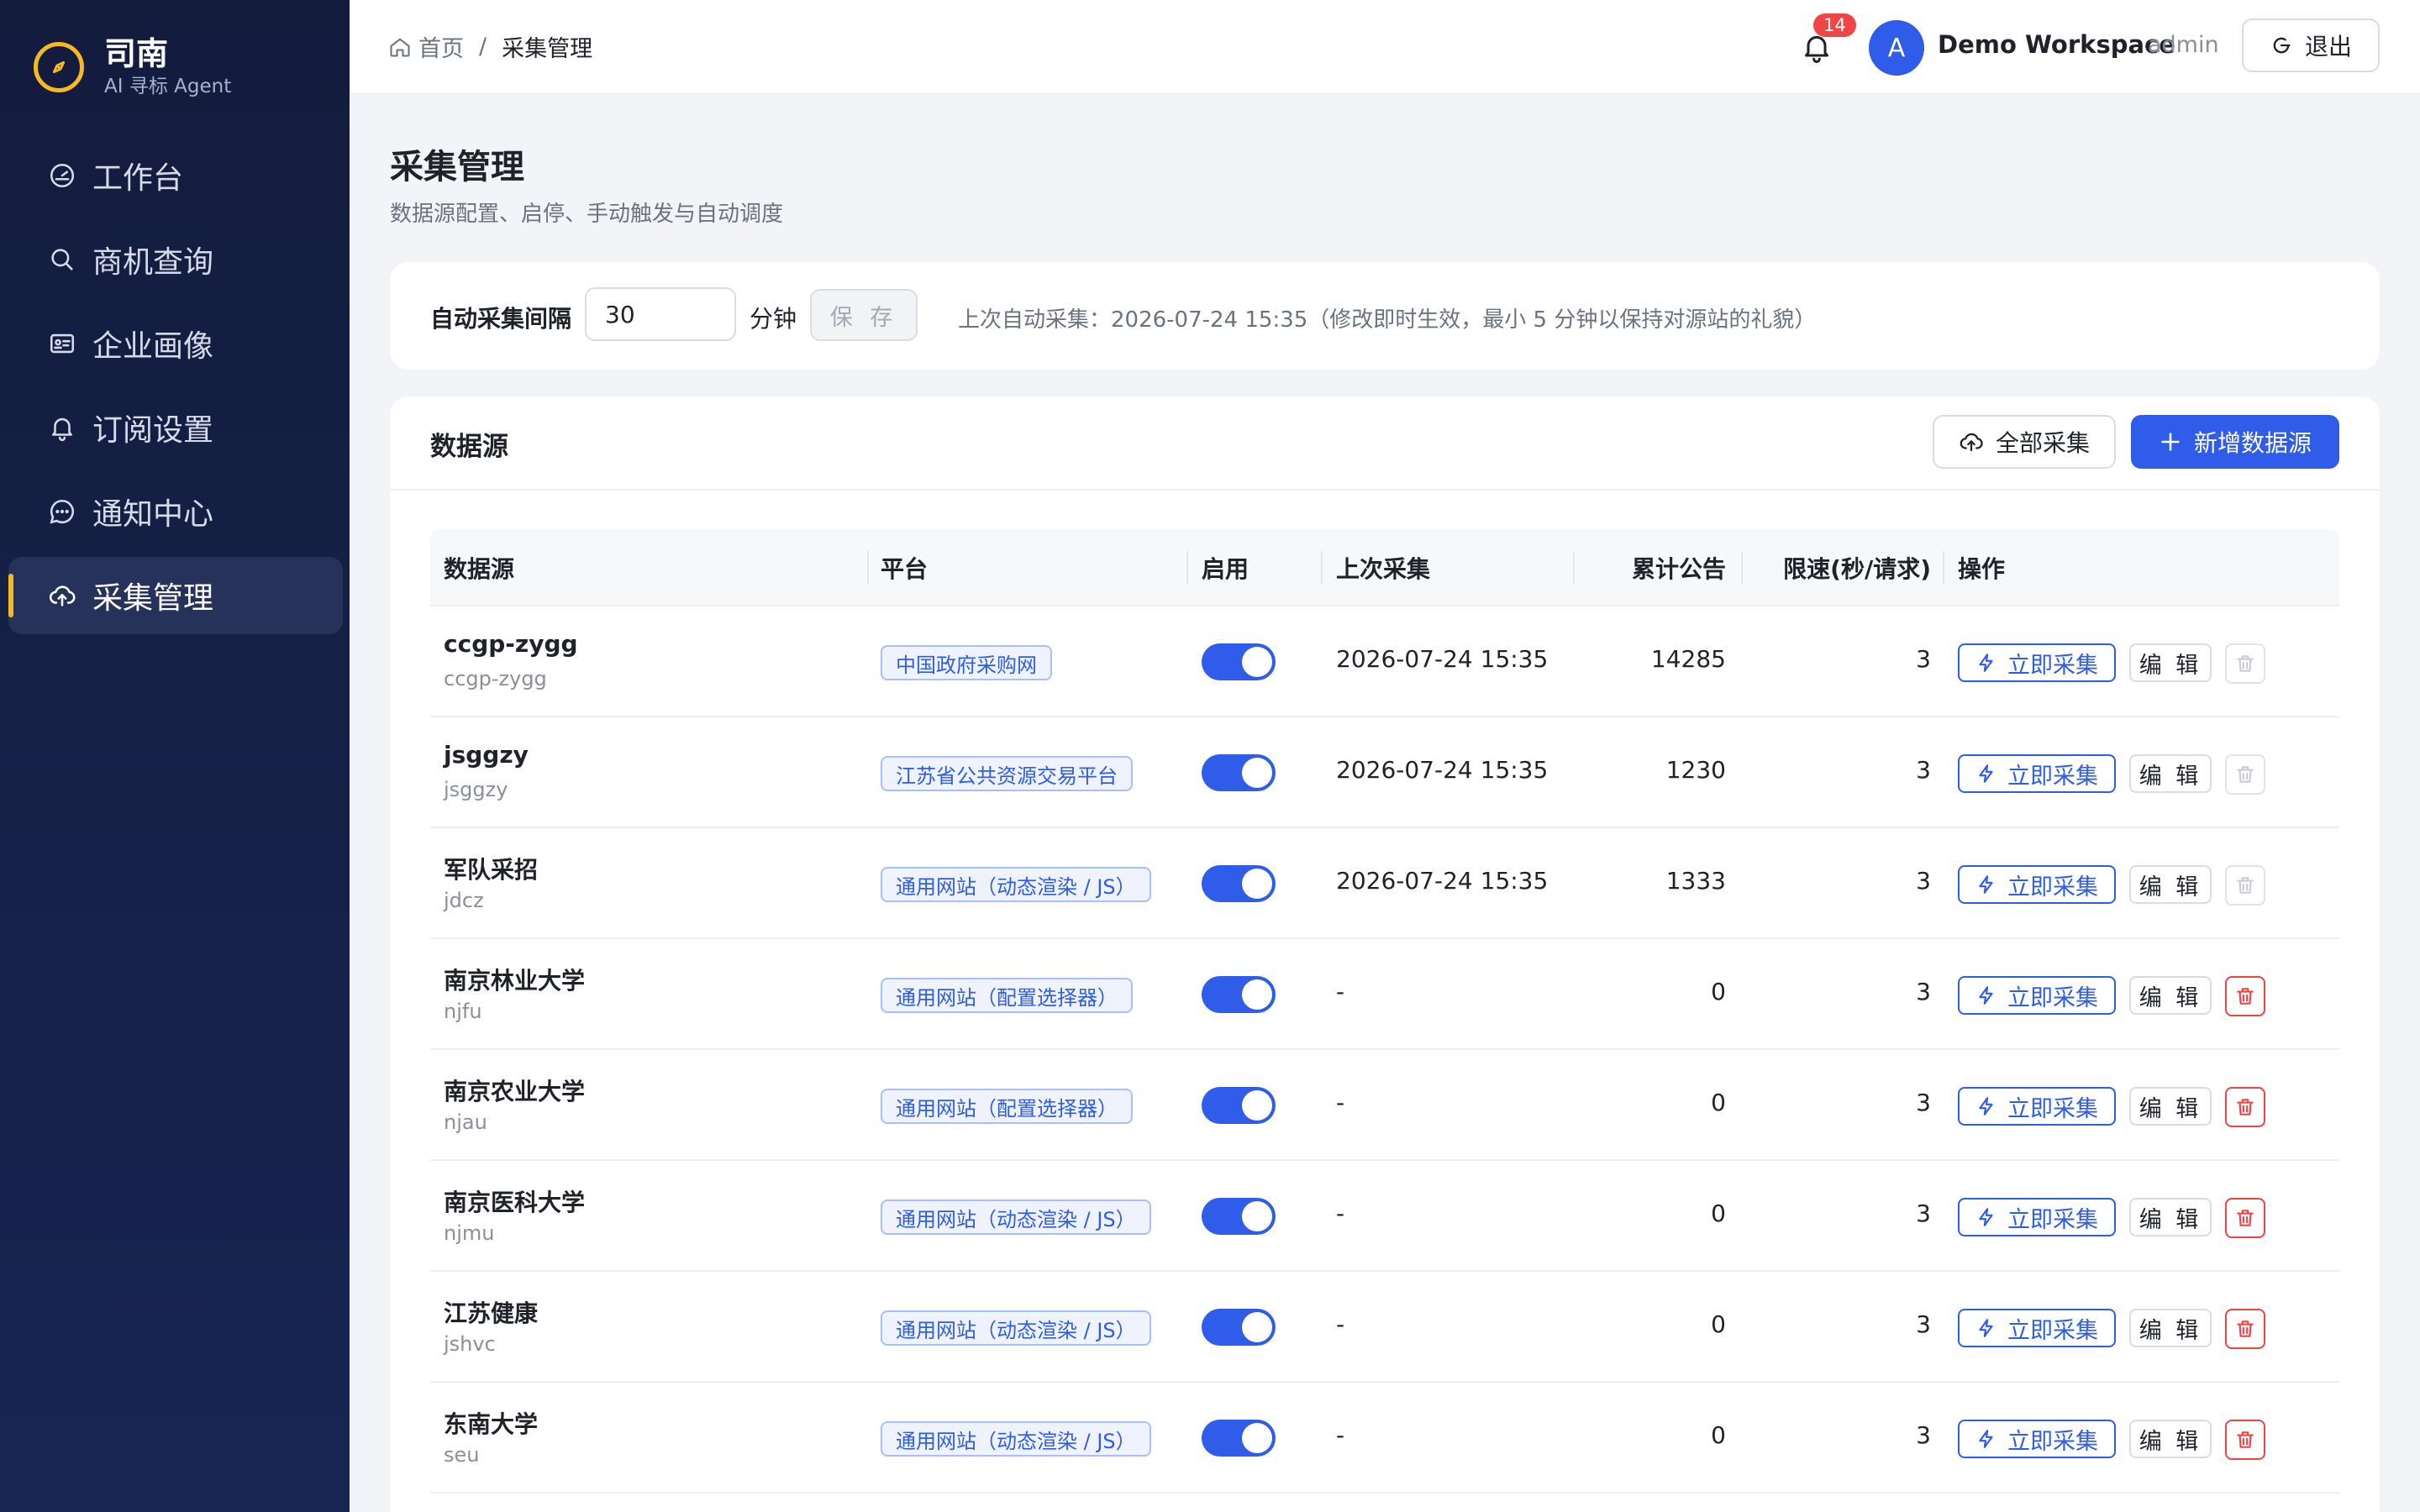  What do you see at coordinates (469, 1233) in the screenshot?
I see `source-code: njmu` at bounding box center [469, 1233].